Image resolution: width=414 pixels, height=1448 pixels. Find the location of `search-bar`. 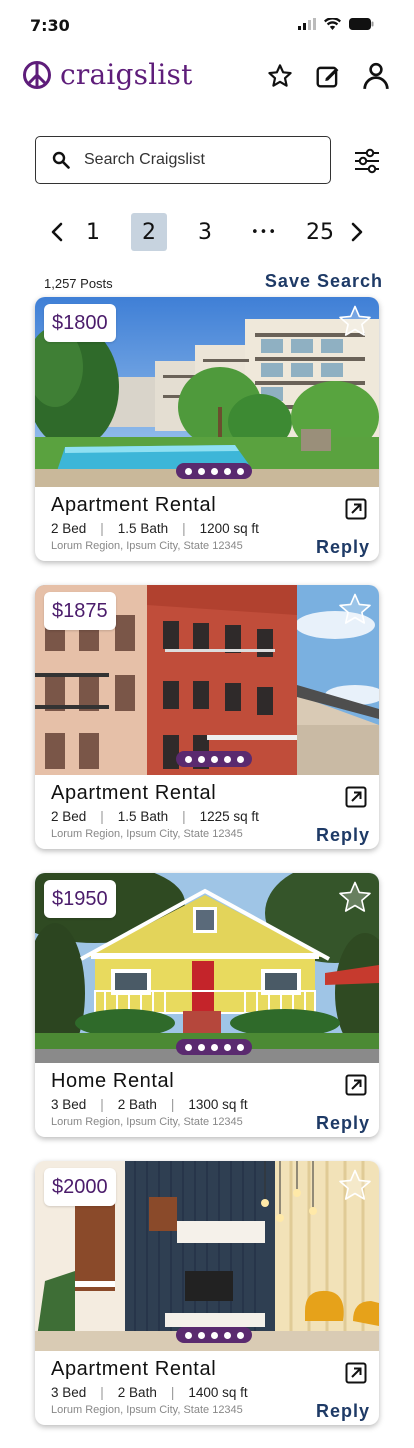

search-bar is located at coordinates (183, 160).